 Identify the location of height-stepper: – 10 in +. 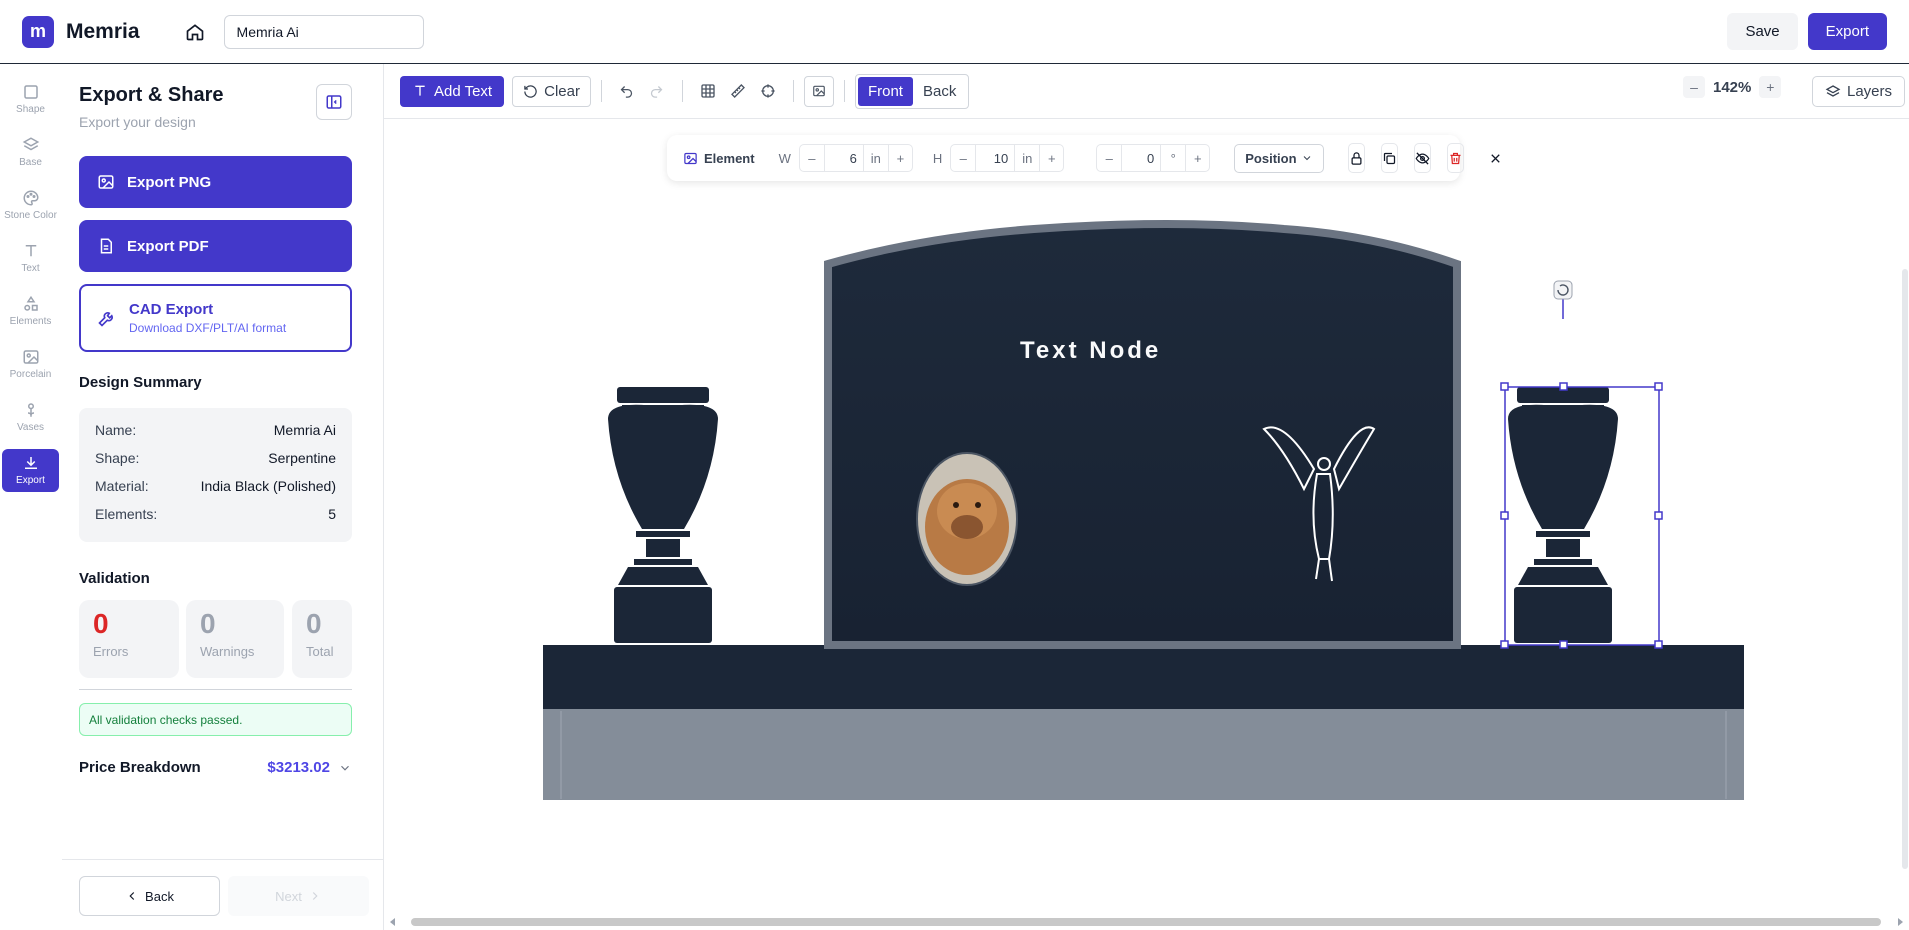
(1007, 158).